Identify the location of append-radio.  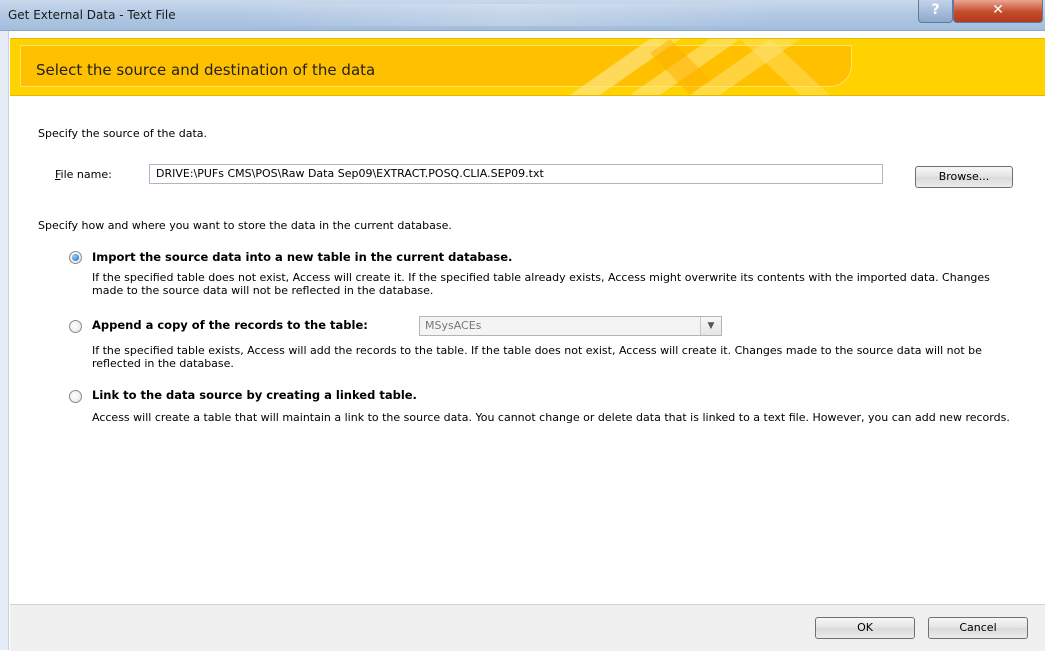
(75, 326).